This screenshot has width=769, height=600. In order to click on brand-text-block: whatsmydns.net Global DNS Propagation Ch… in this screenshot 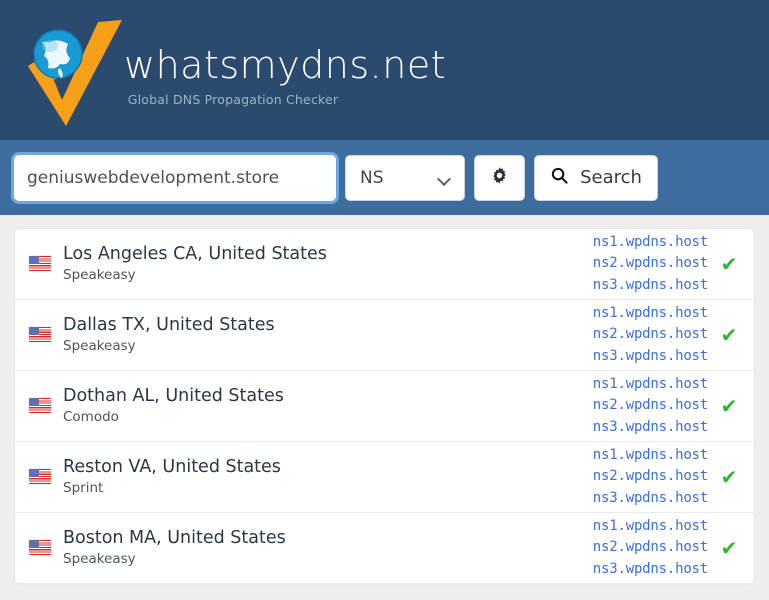, I will do `click(285, 75)`.